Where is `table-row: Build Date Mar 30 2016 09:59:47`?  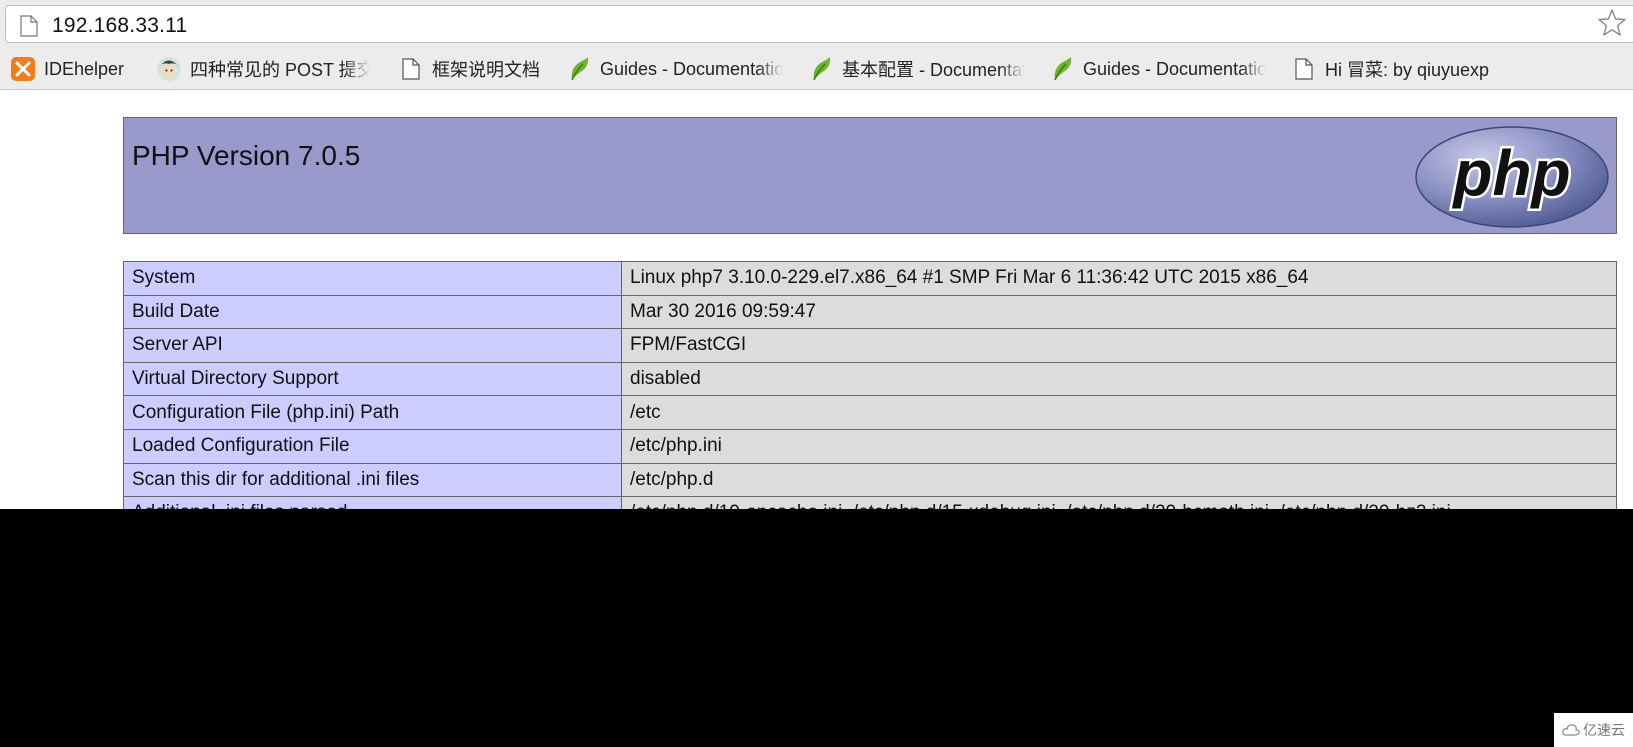 table-row: Build Date Mar 30 2016 09:59:47 is located at coordinates (870, 312).